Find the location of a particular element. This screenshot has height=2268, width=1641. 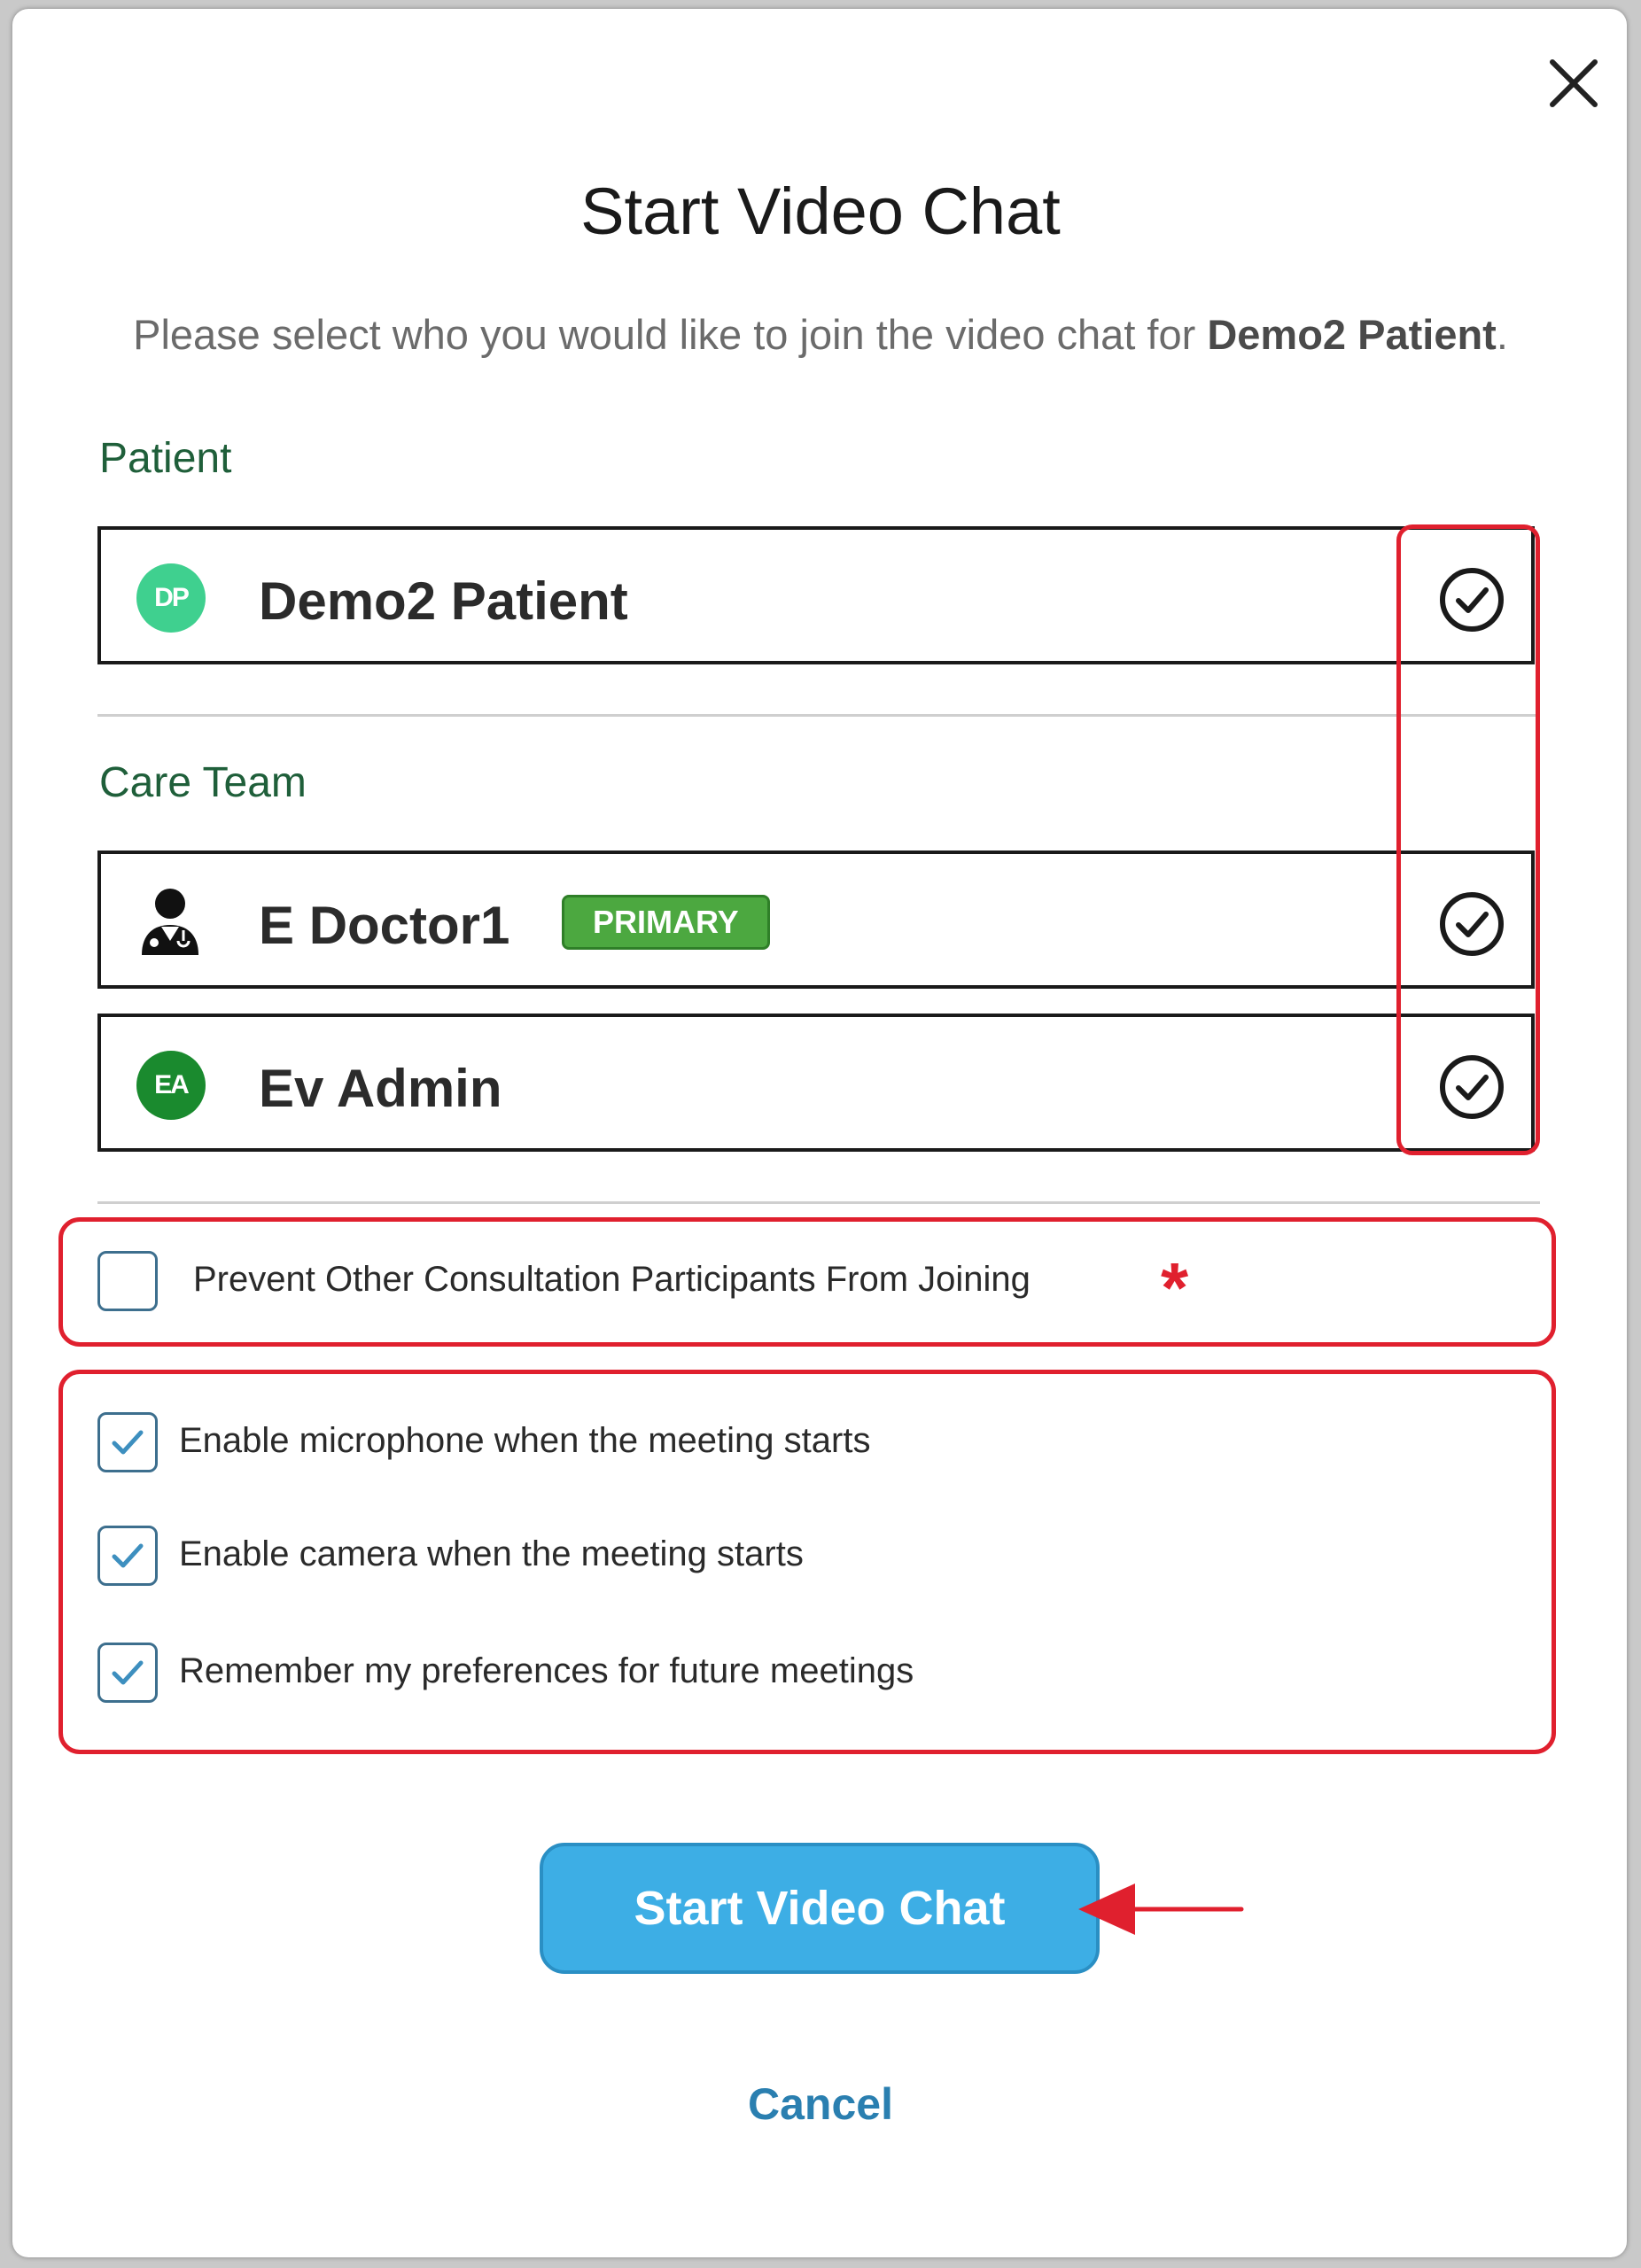

participant-name: E Doctor1 is located at coordinates (384, 925).